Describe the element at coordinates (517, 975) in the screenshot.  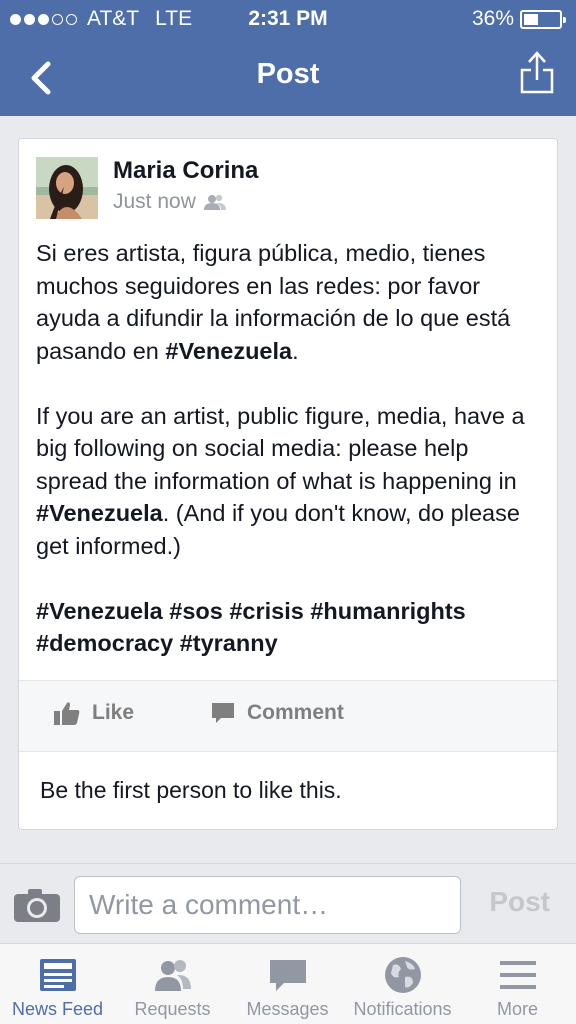
I see `menu-icon` at that location.